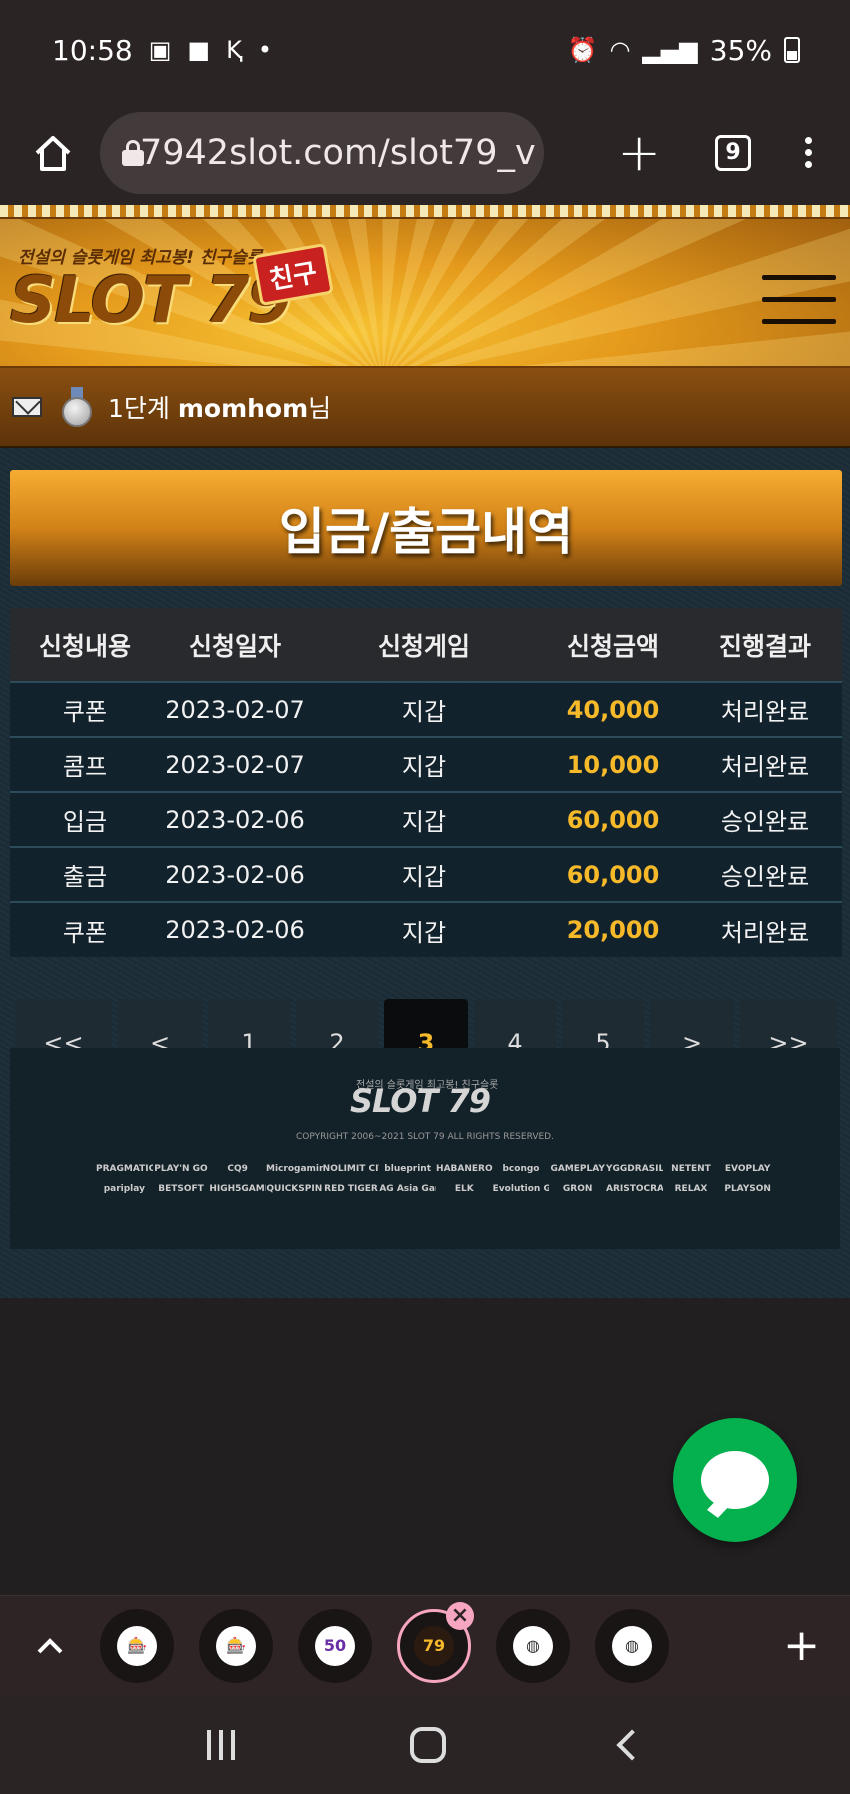 The image size is (850, 1794). I want to click on hamburger-menu-icon, so click(799, 299).